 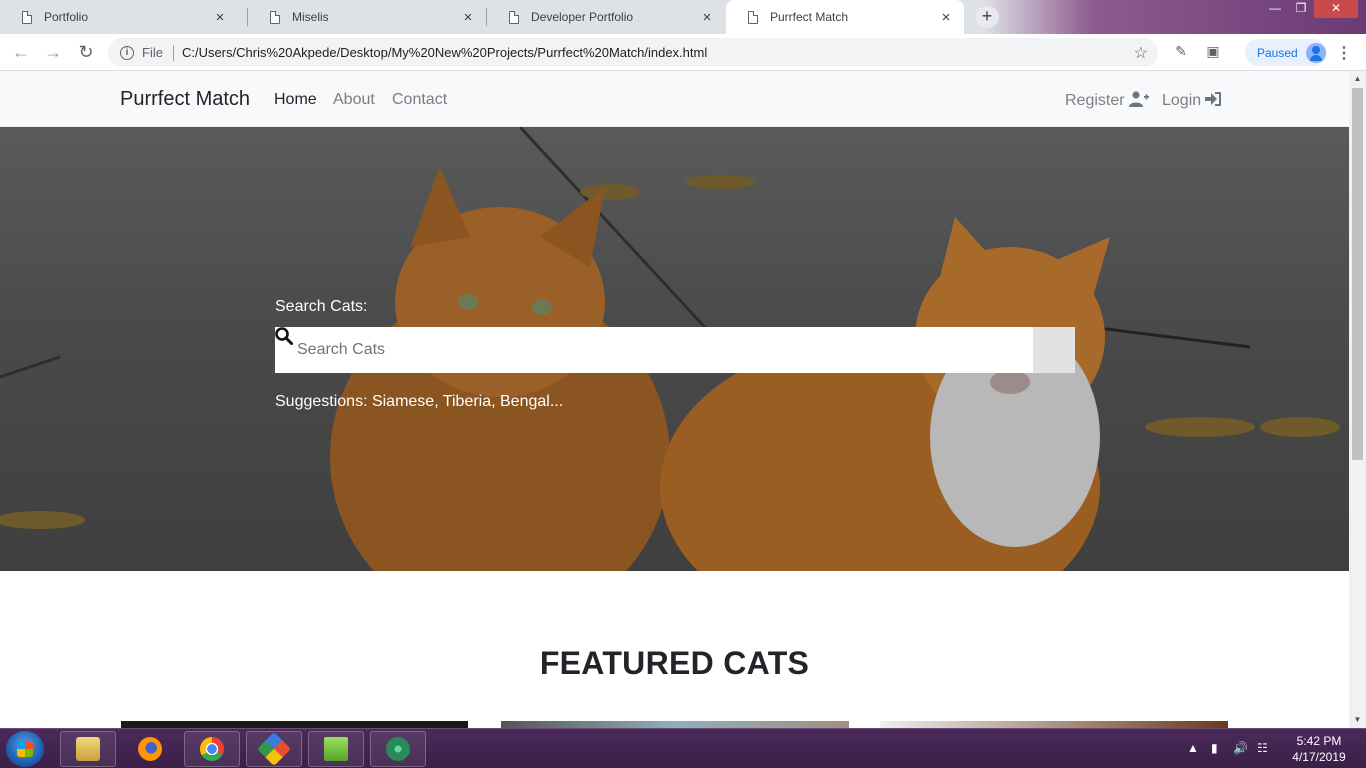 I want to click on volume-icon: 🔊, so click(x=1240, y=748).